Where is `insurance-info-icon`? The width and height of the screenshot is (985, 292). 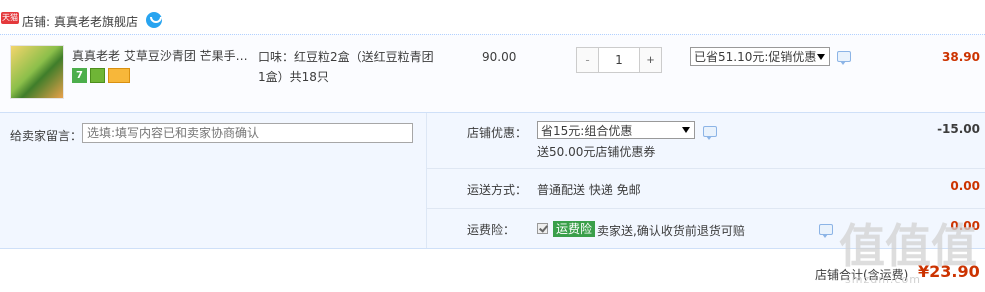 insurance-info-icon is located at coordinates (826, 231).